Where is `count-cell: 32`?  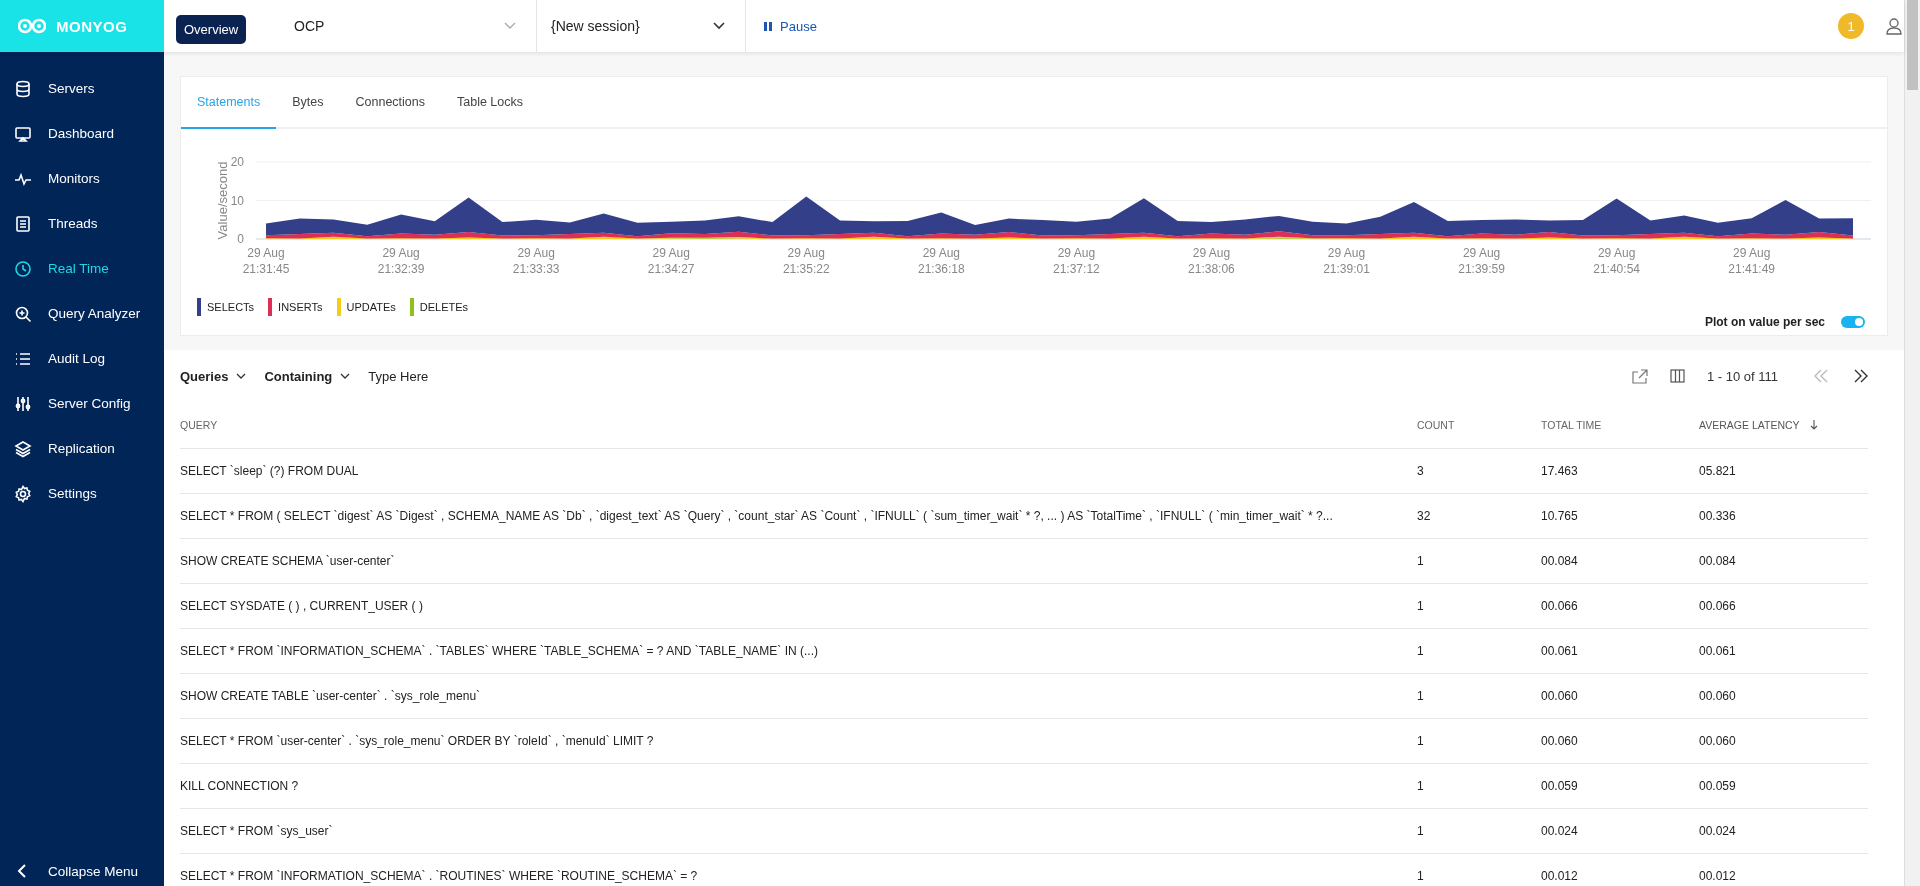
count-cell: 32 is located at coordinates (1424, 516).